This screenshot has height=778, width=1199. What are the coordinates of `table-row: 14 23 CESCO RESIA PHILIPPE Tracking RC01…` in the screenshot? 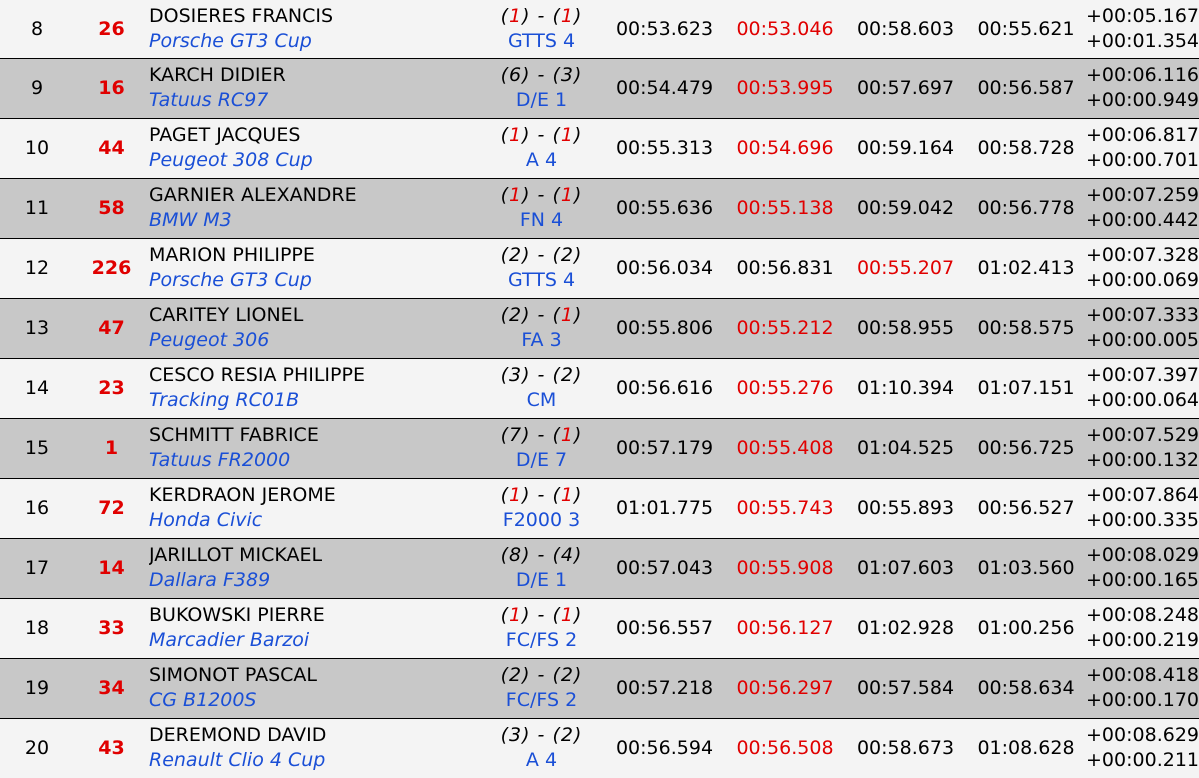 It's located at (599, 387).